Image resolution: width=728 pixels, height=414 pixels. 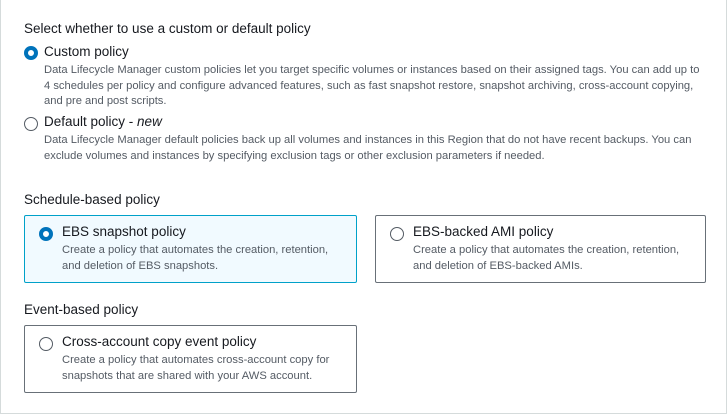 I want to click on ebs-snapshot-policy-radio, so click(x=46, y=234).